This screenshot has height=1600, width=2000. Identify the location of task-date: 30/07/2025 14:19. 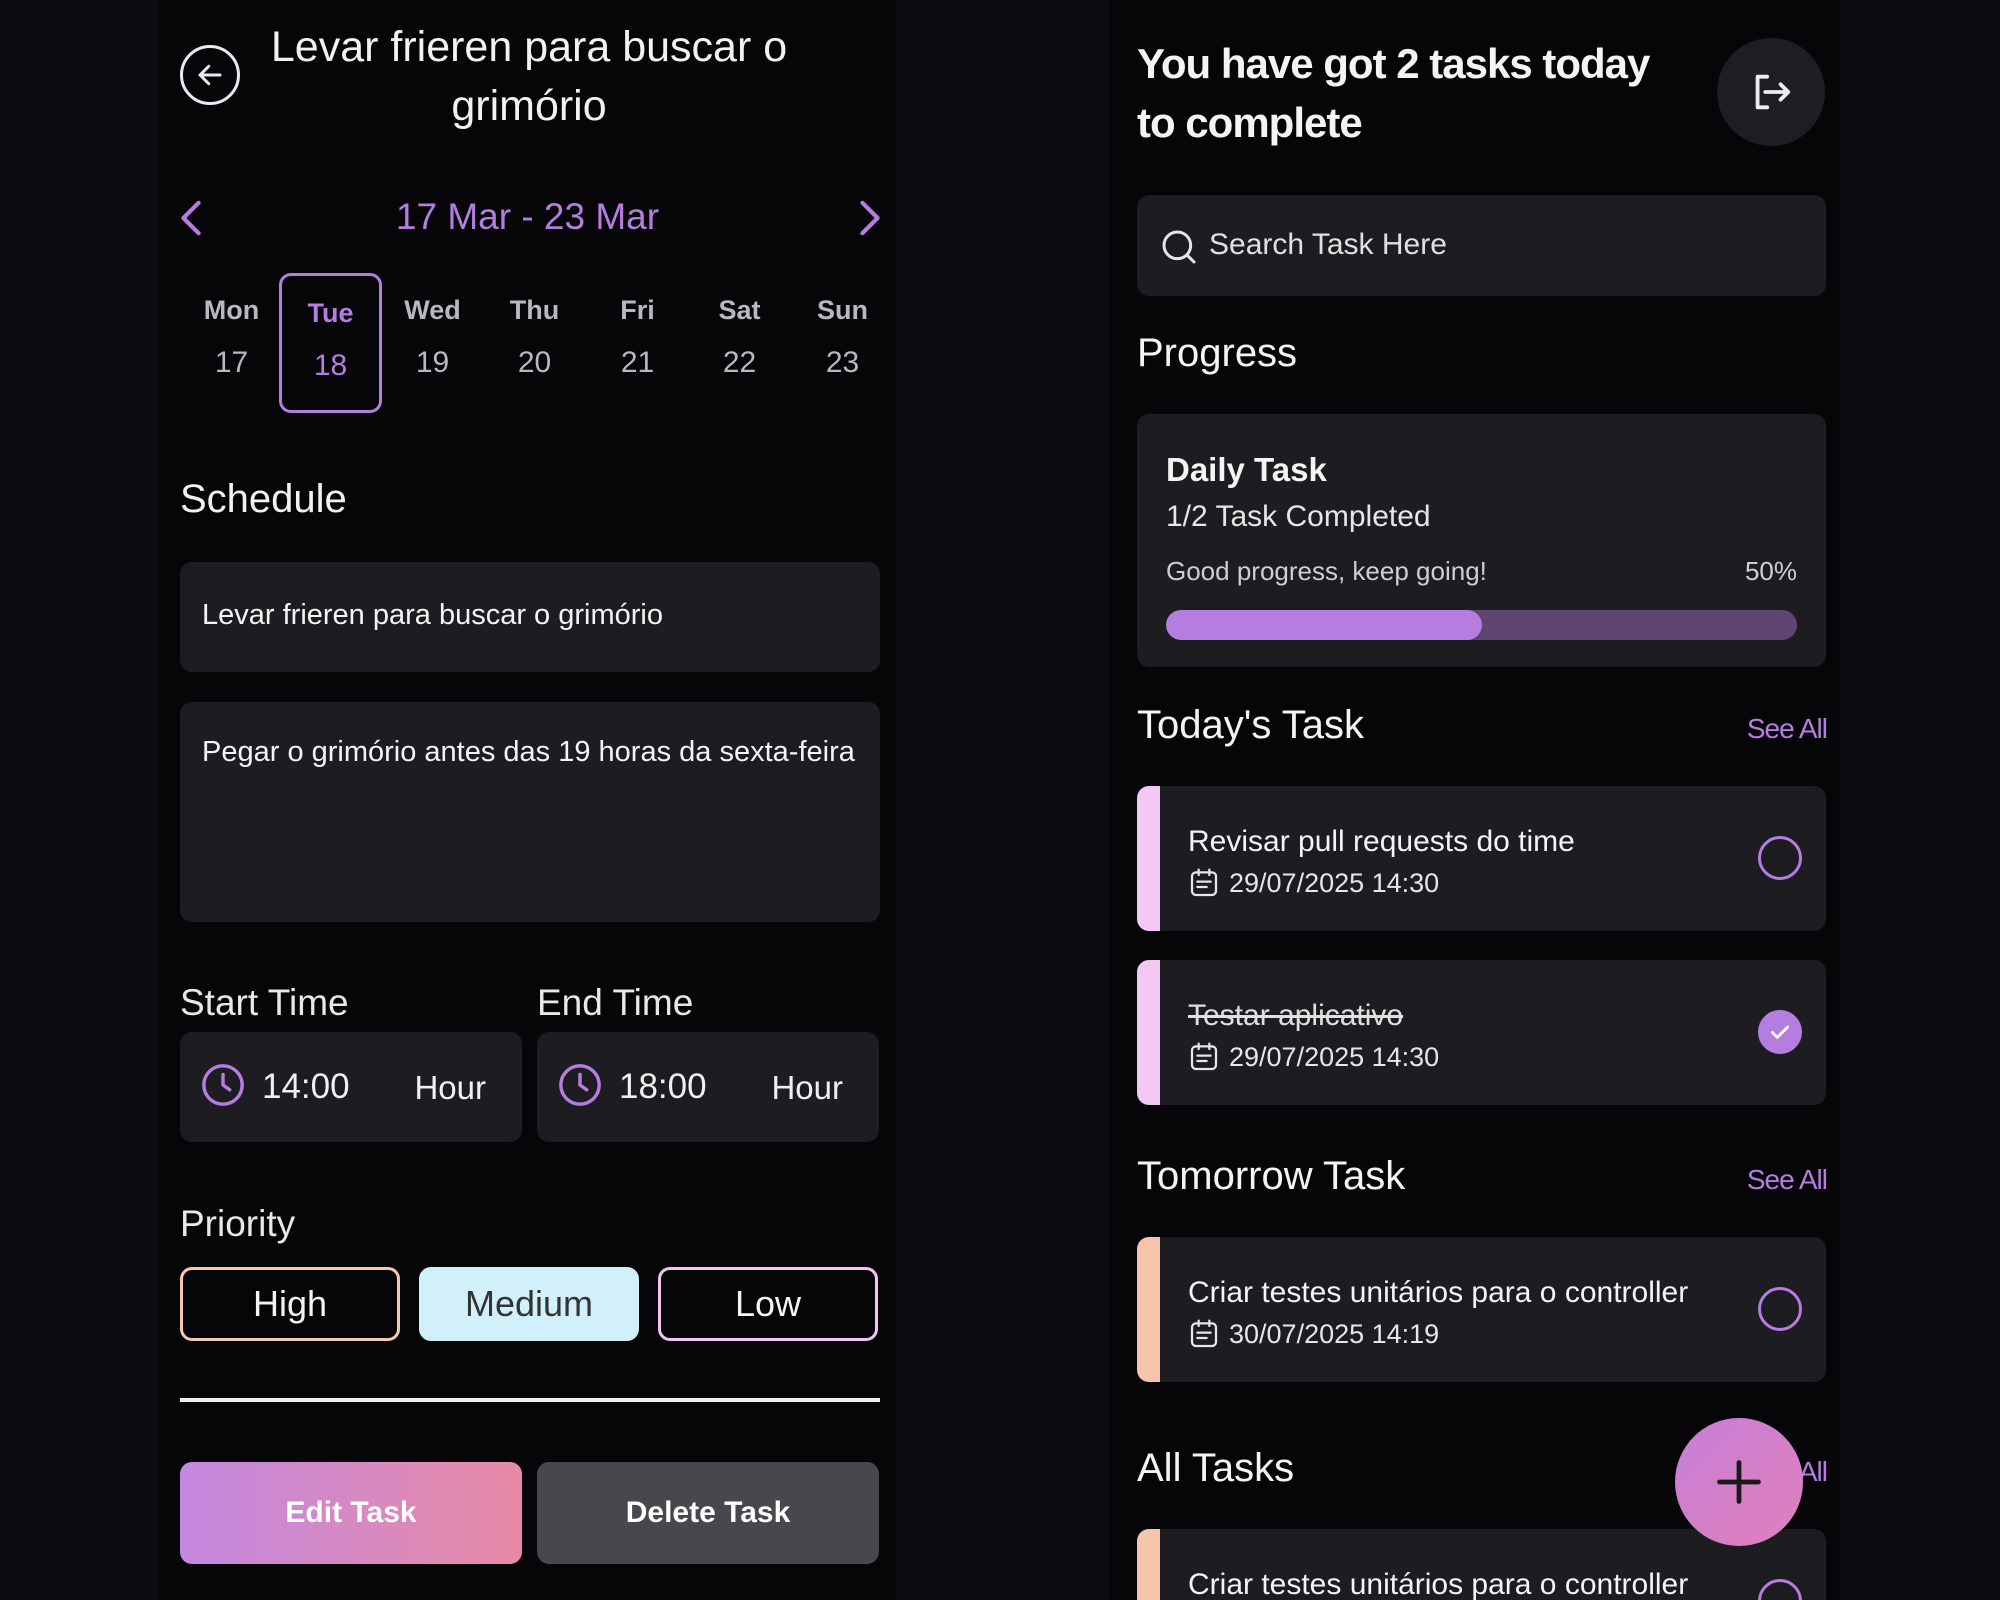
(1334, 1334).